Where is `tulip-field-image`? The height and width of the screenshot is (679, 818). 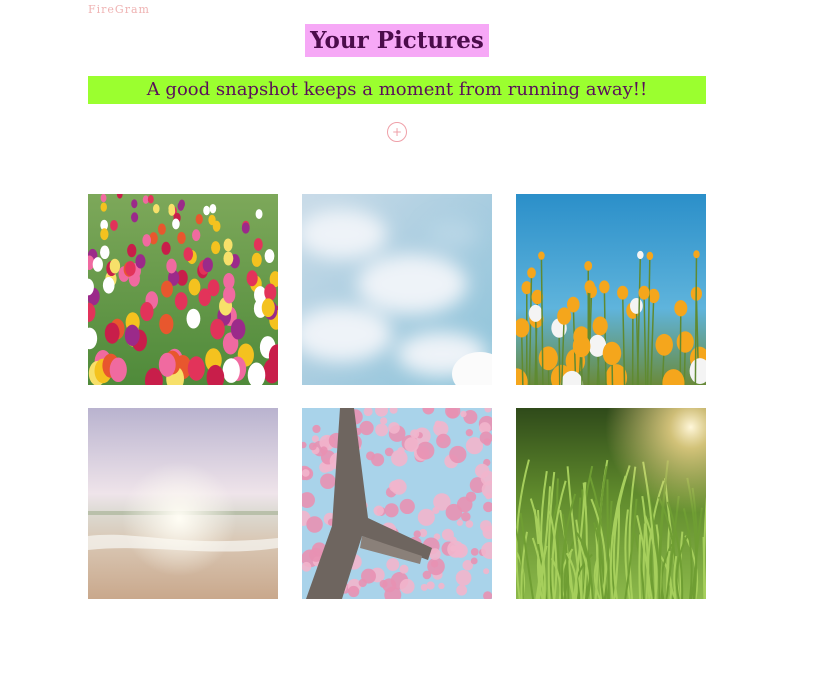
tulip-field-image is located at coordinates (183, 289).